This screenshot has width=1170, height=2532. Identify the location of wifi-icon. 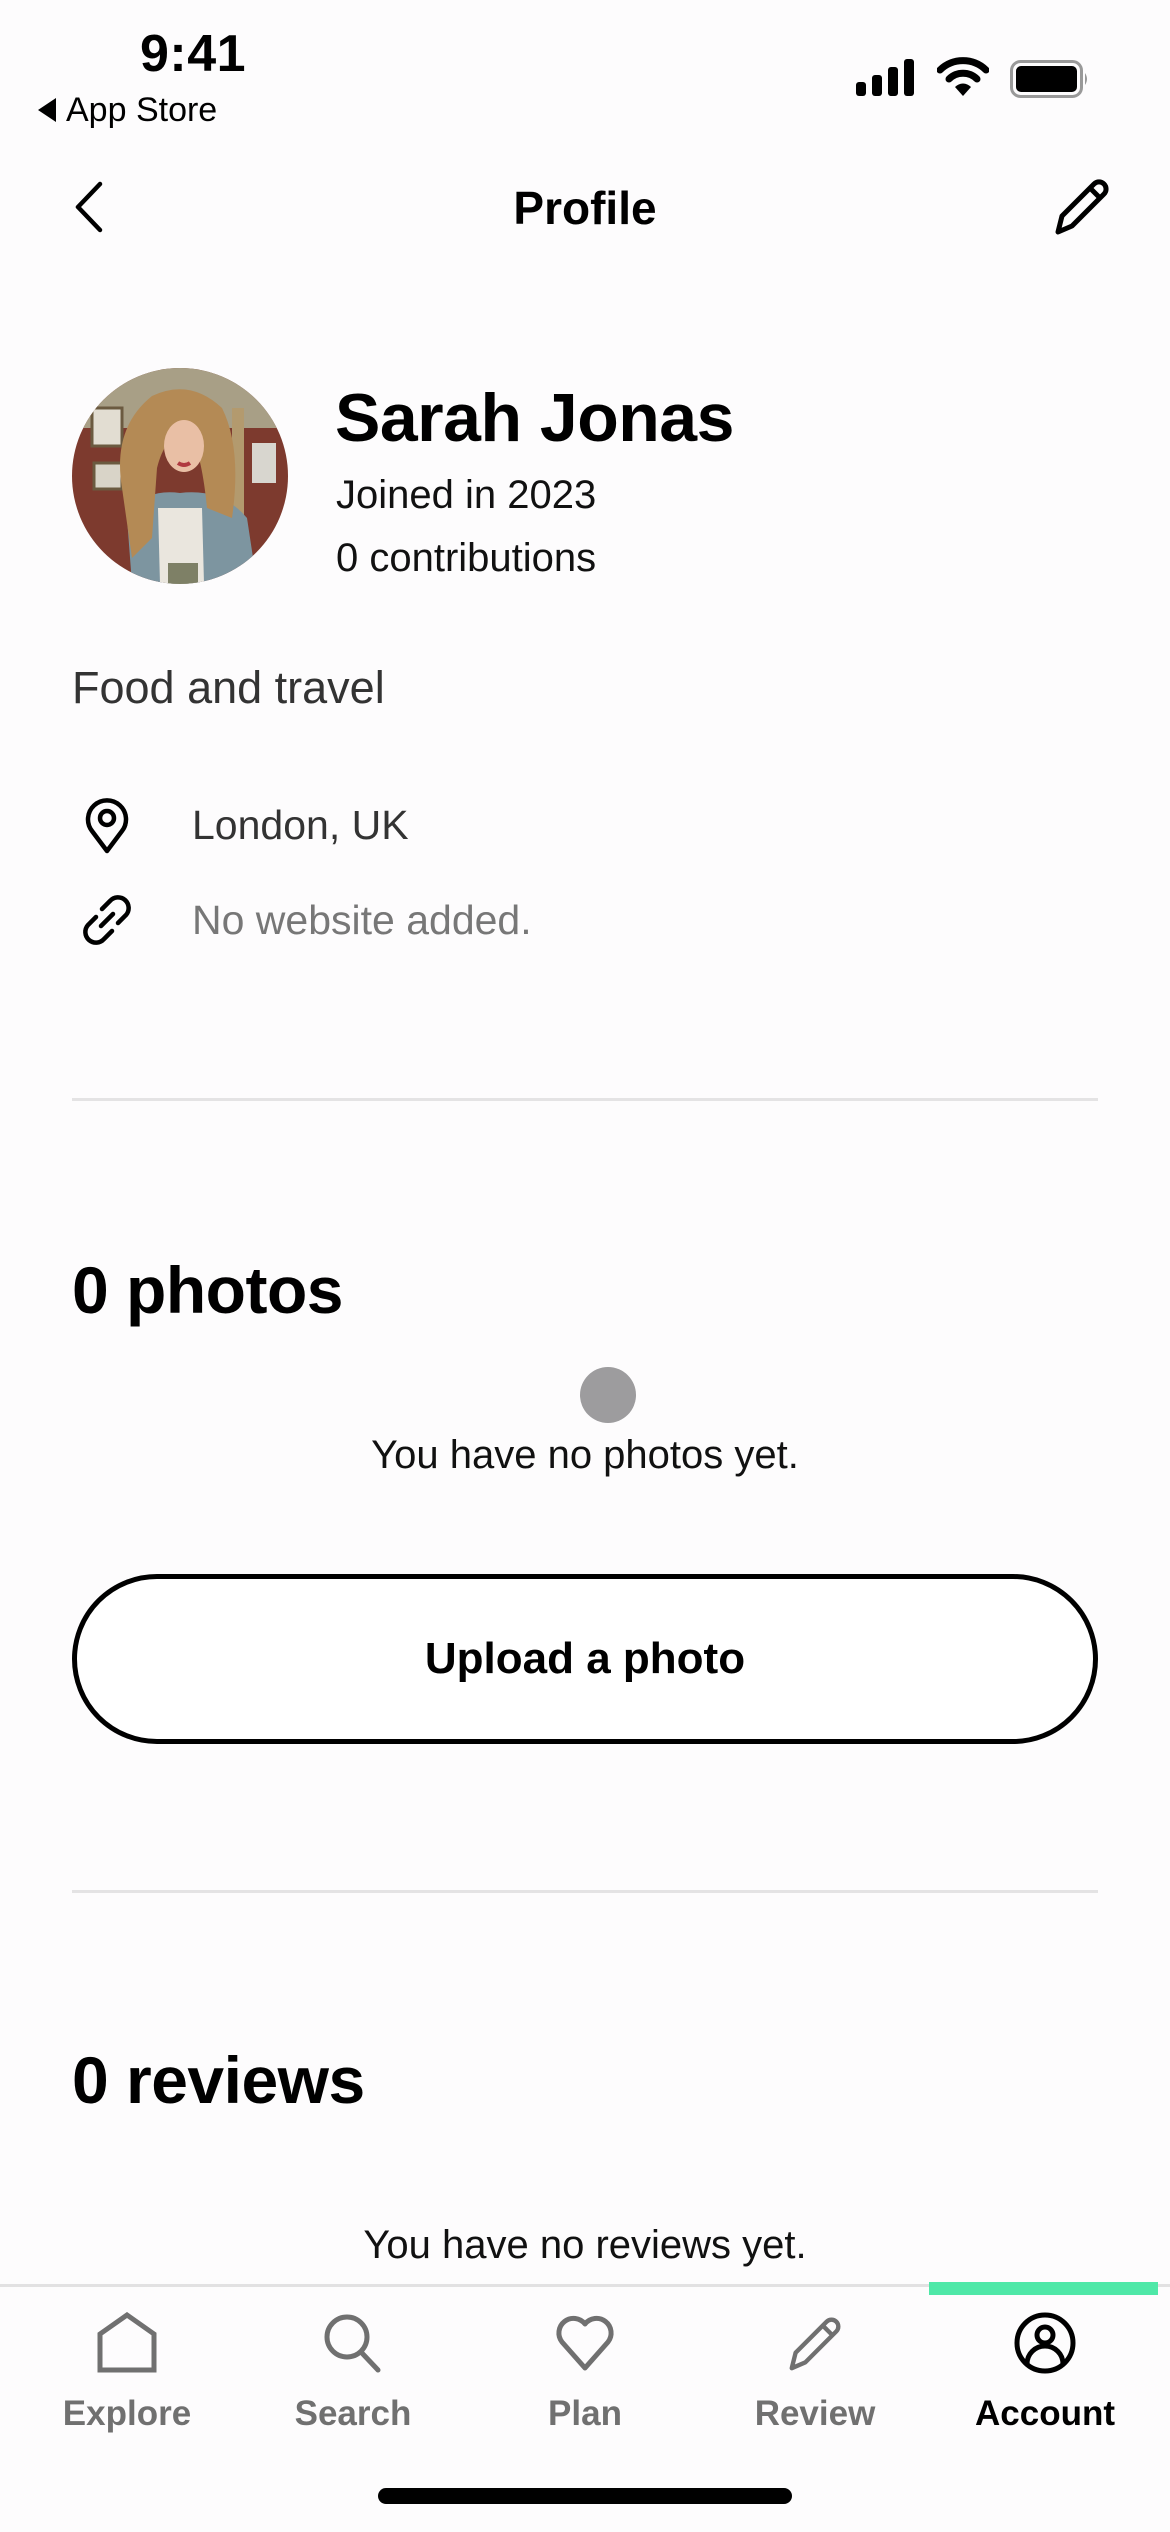
(963, 76).